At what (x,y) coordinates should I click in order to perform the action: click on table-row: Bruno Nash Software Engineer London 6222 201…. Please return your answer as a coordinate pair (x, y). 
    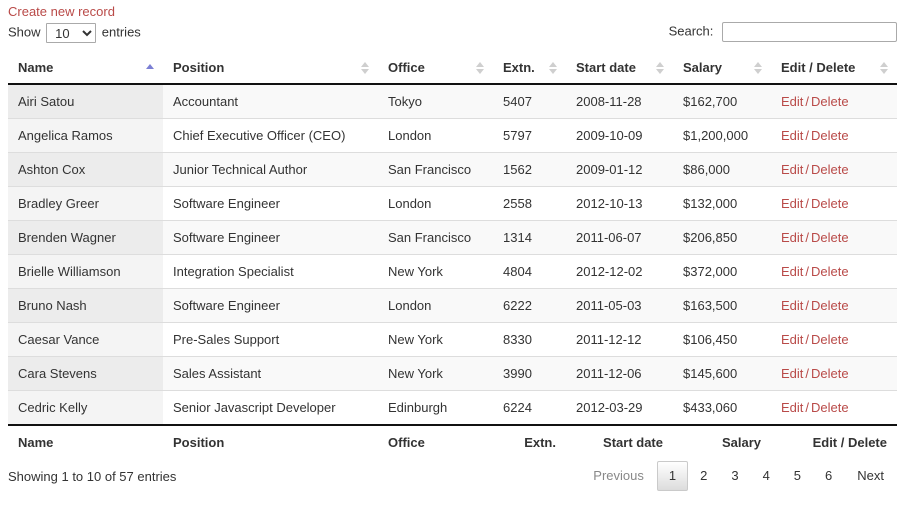
    Looking at the image, I should click on (452, 305).